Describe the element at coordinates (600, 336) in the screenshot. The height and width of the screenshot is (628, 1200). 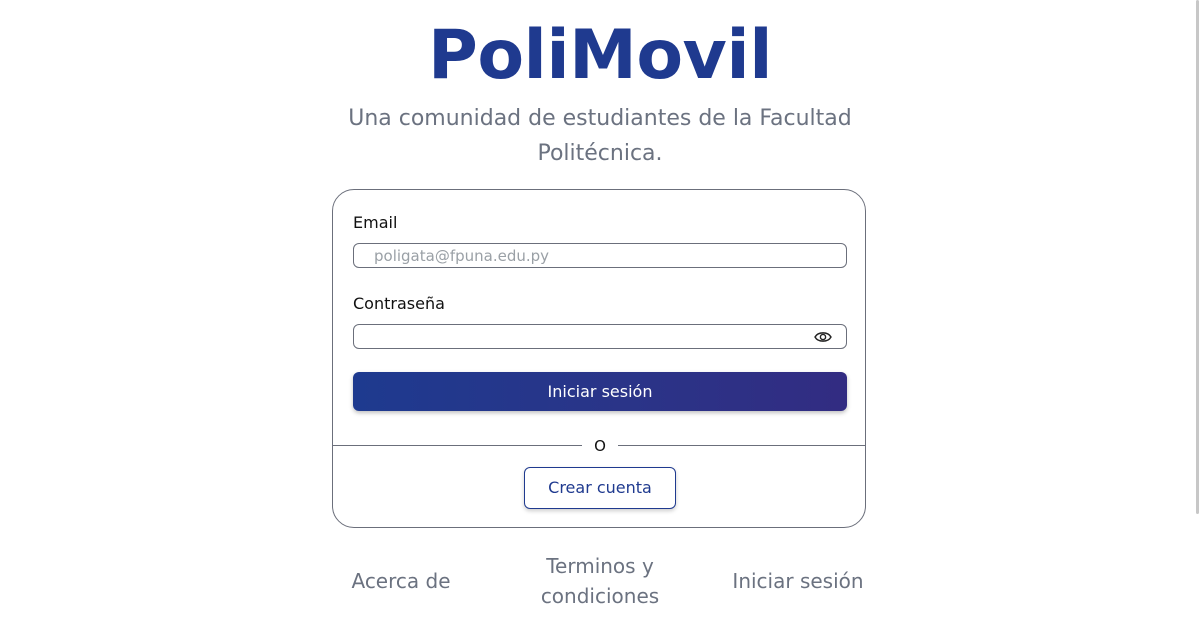
I see `password-field` at that location.